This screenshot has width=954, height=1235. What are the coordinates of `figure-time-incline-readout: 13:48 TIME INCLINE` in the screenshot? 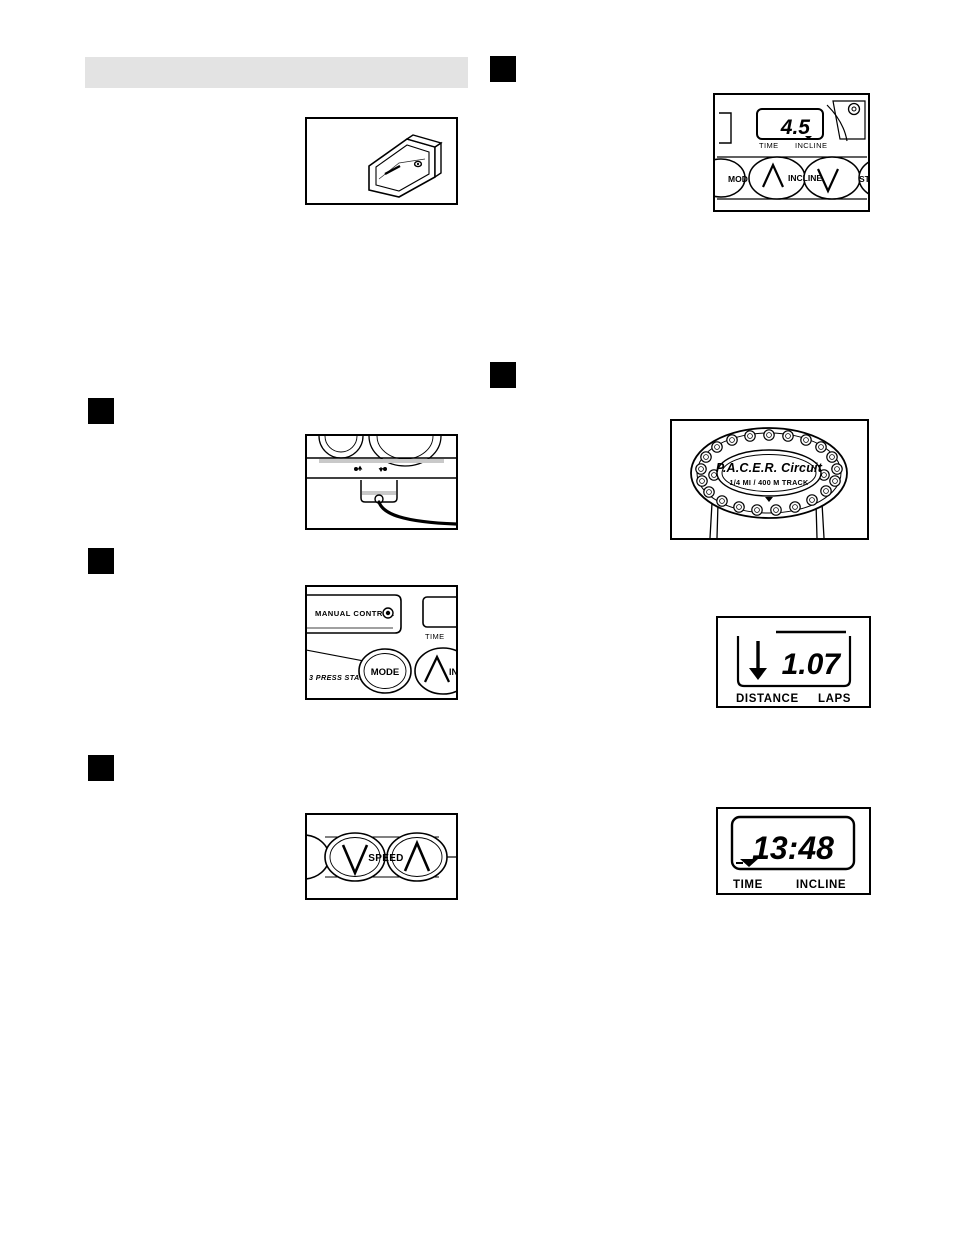 It's located at (793, 851).